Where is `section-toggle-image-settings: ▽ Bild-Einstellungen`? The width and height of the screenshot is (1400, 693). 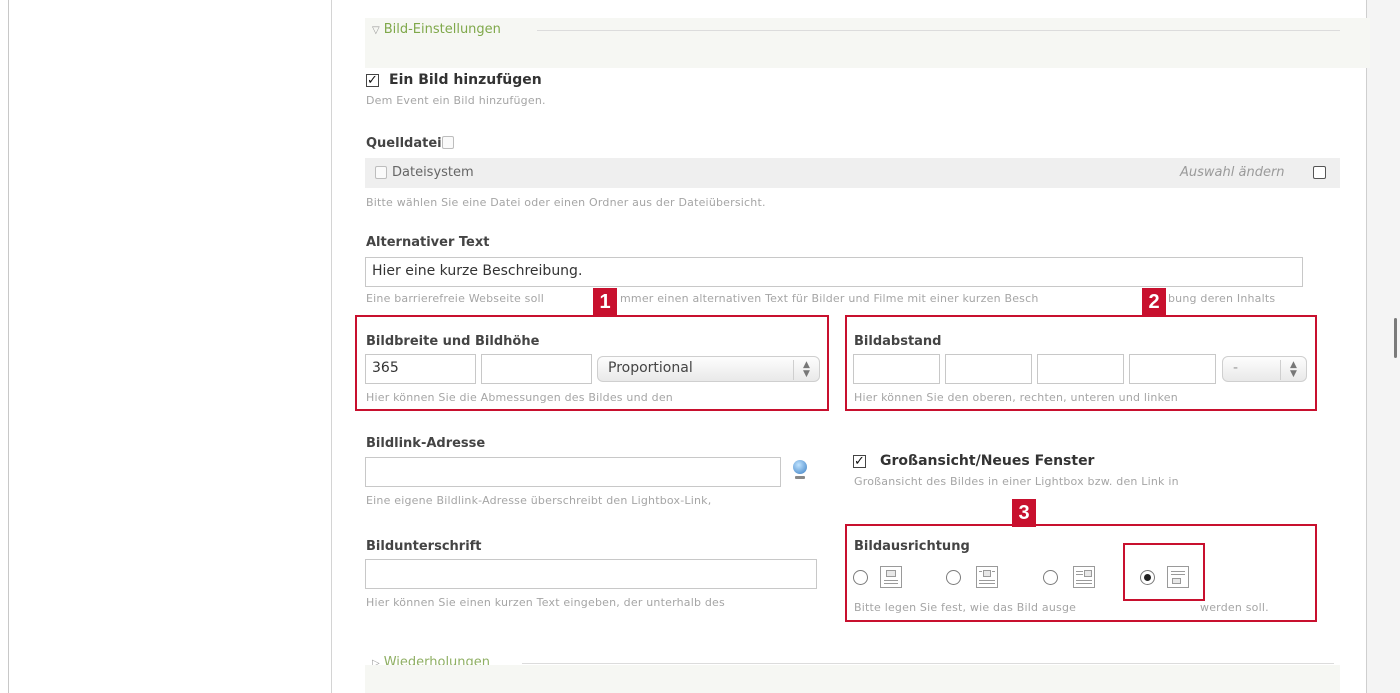 section-toggle-image-settings: ▽ Bild-Einstellungen is located at coordinates (436, 29).